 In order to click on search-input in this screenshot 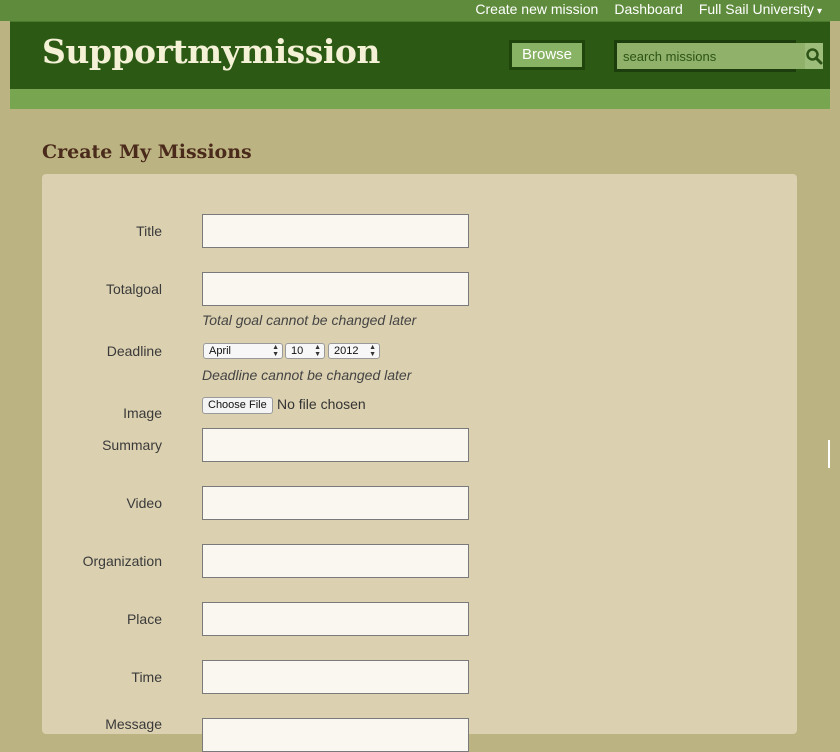, I will do `click(711, 56)`.